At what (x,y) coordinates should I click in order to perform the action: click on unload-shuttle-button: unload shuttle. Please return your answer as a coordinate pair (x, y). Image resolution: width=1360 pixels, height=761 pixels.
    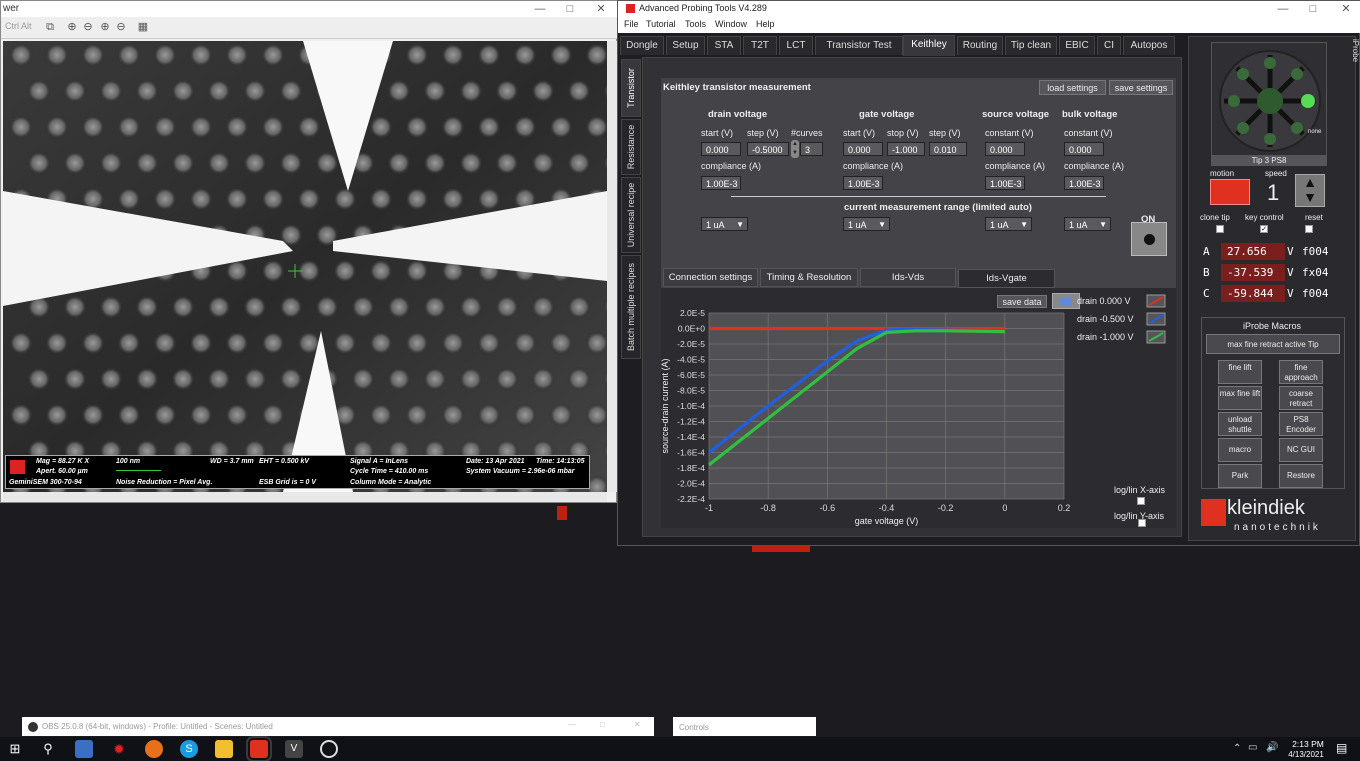
    Looking at the image, I should click on (1240, 424).